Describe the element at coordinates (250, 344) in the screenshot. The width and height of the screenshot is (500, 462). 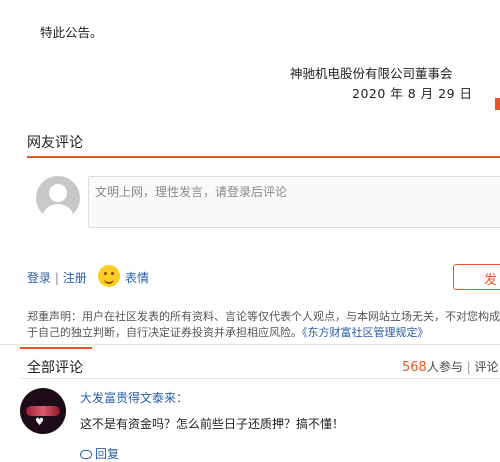
I see `section-separator` at that location.